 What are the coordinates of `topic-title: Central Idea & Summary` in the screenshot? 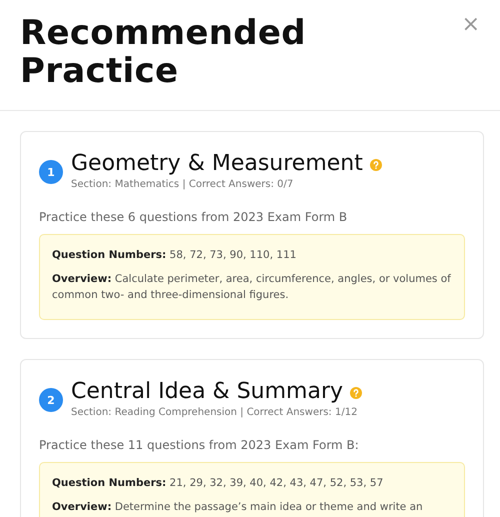 It's located at (207, 392).